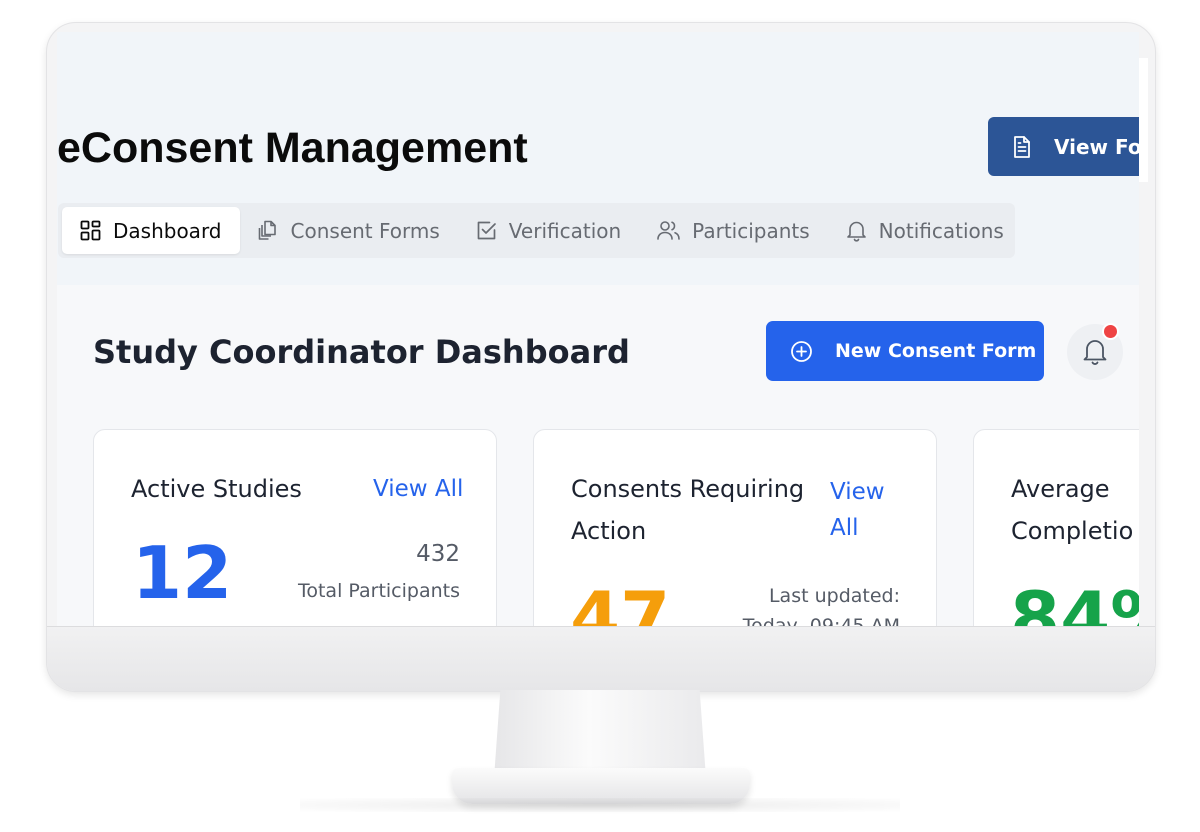  I want to click on document-icon, so click(1022, 146).